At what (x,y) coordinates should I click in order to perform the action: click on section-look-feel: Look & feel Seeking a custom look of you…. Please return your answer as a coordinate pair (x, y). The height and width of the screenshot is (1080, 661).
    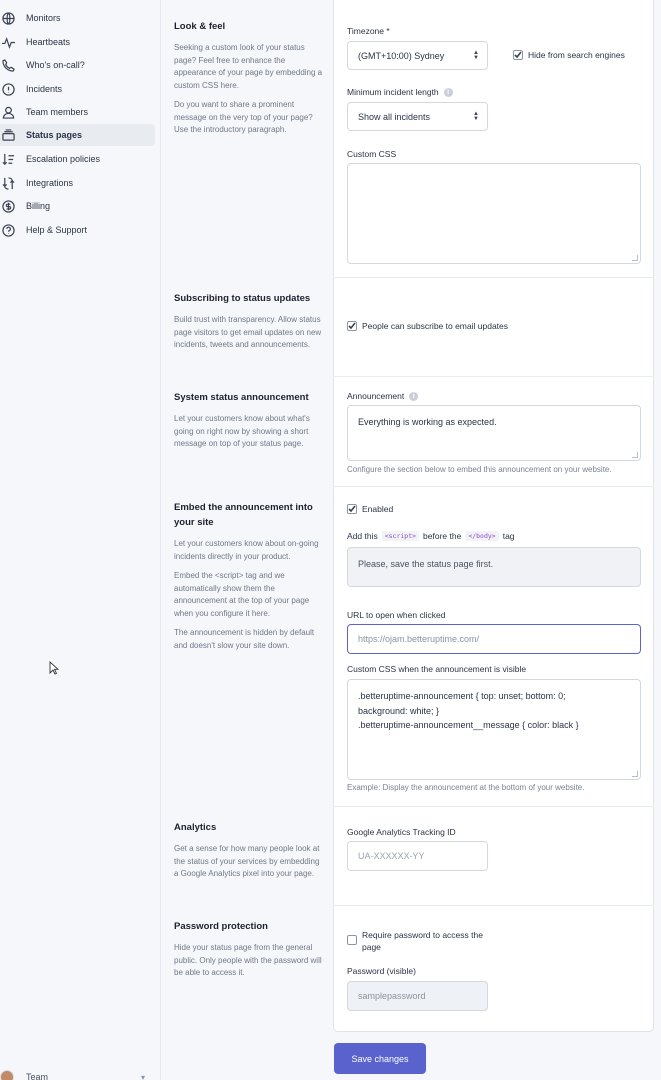
    Looking at the image, I should click on (249, 78).